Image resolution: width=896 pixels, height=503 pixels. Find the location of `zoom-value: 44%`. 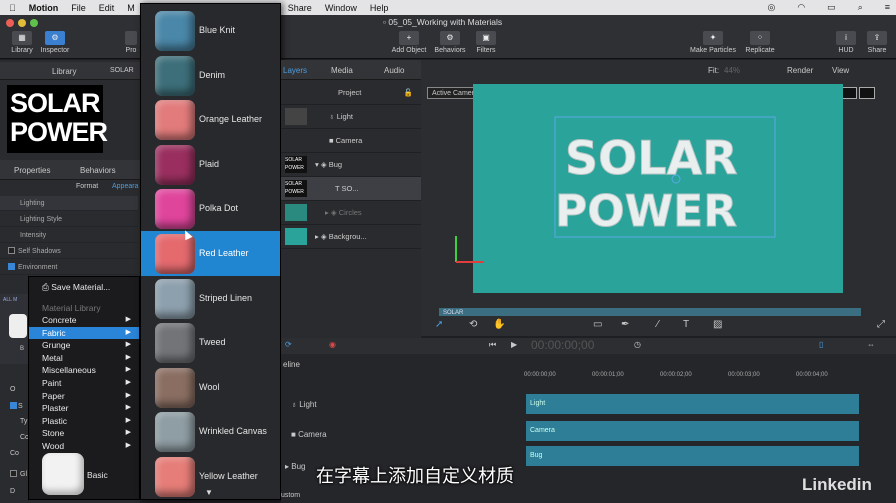

zoom-value: 44% is located at coordinates (732, 70).